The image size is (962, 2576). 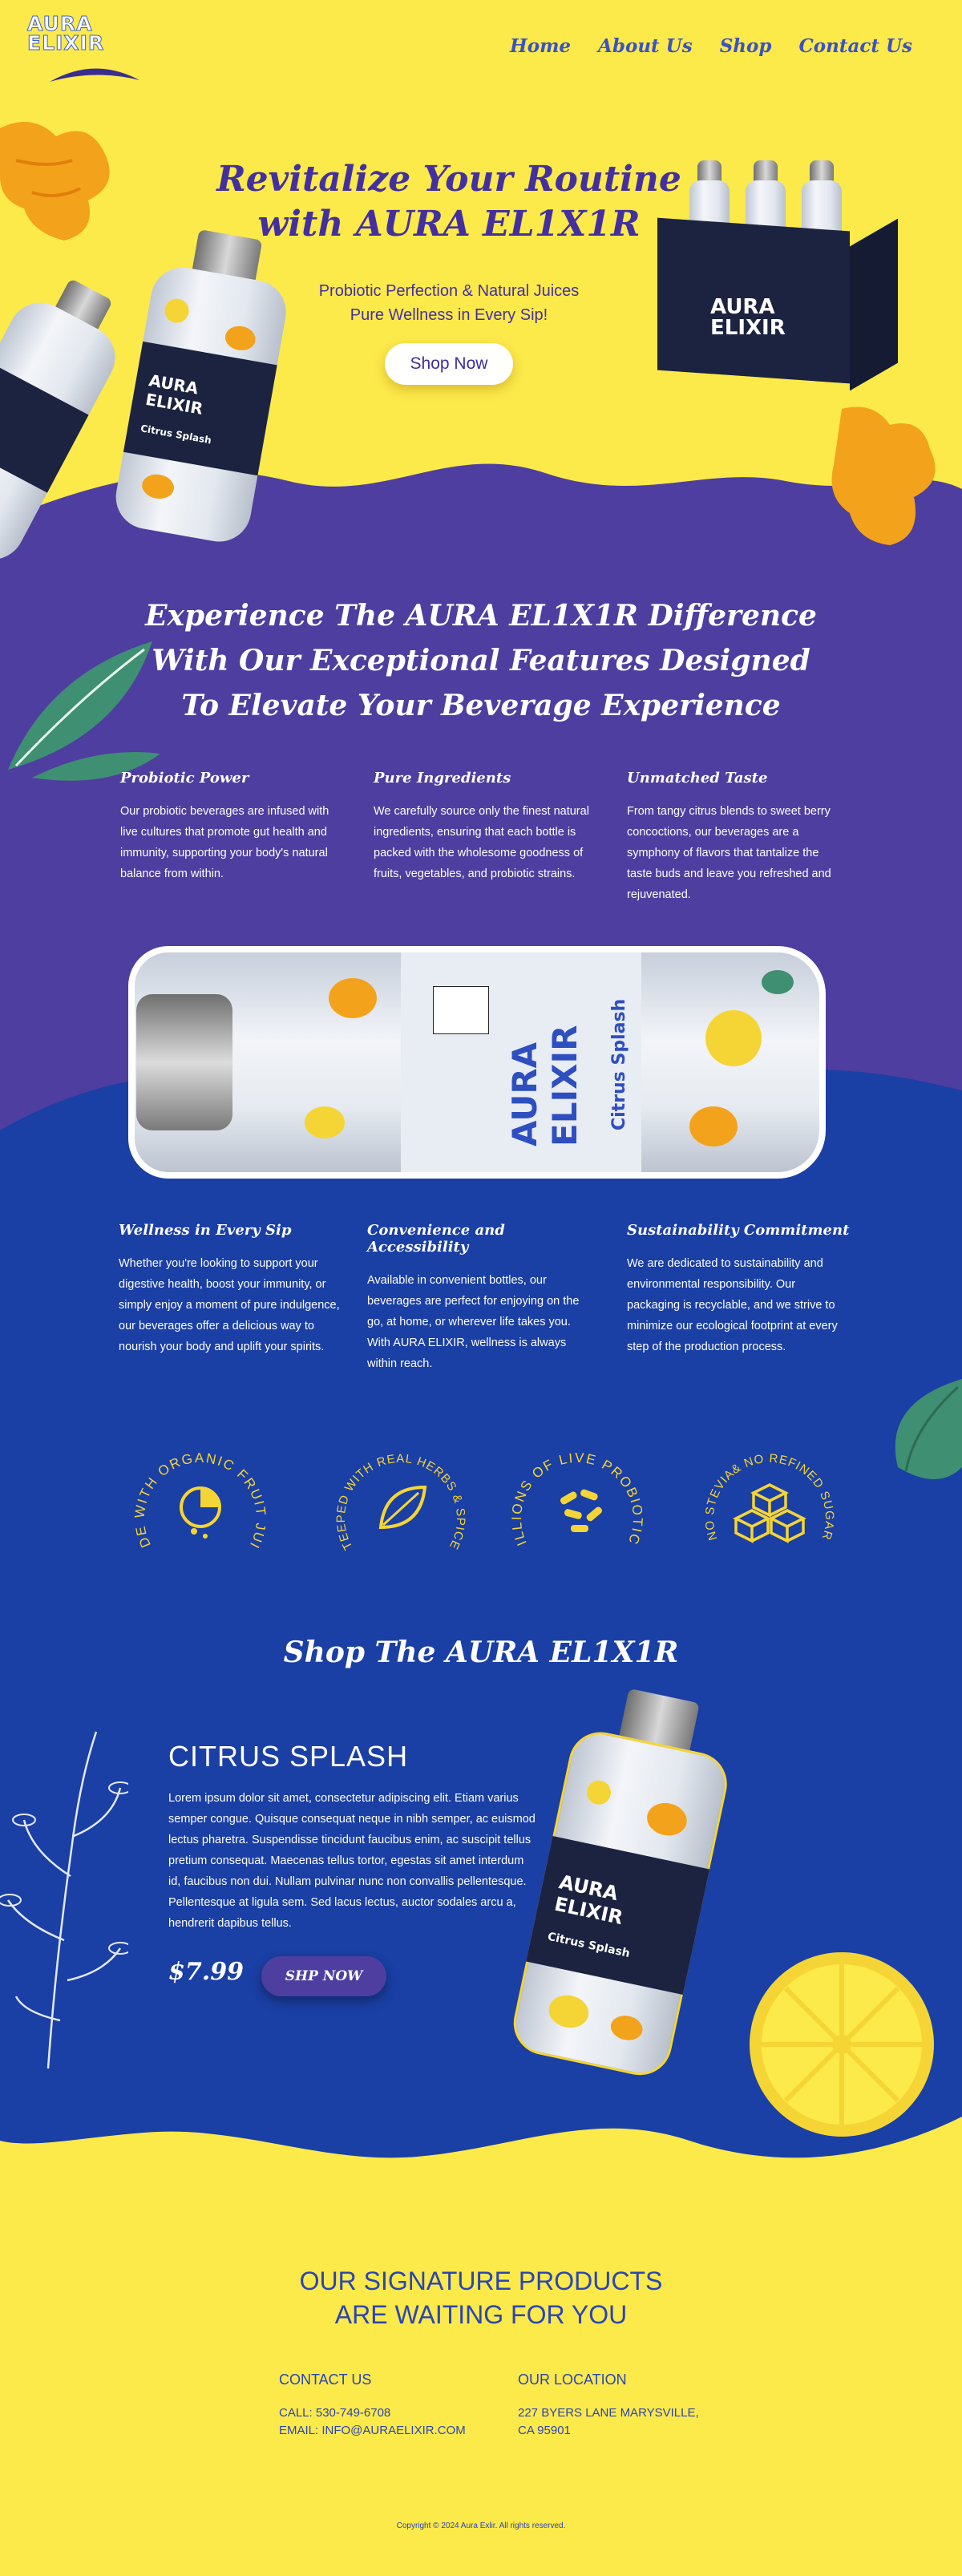 What do you see at coordinates (64, 1899) in the screenshot?
I see `herb-sprig-icon` at bounding box center [64, 1899].